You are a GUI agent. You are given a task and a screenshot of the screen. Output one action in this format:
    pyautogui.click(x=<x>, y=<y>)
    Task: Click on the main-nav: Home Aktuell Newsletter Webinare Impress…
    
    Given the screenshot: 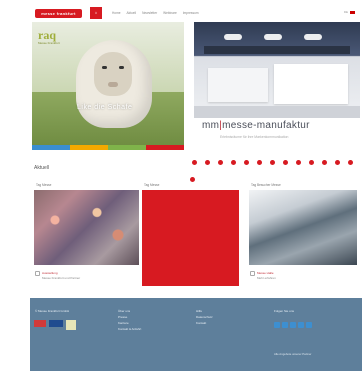 What is the action you would take?
    pyautogui.click(x=155, y=13)
    